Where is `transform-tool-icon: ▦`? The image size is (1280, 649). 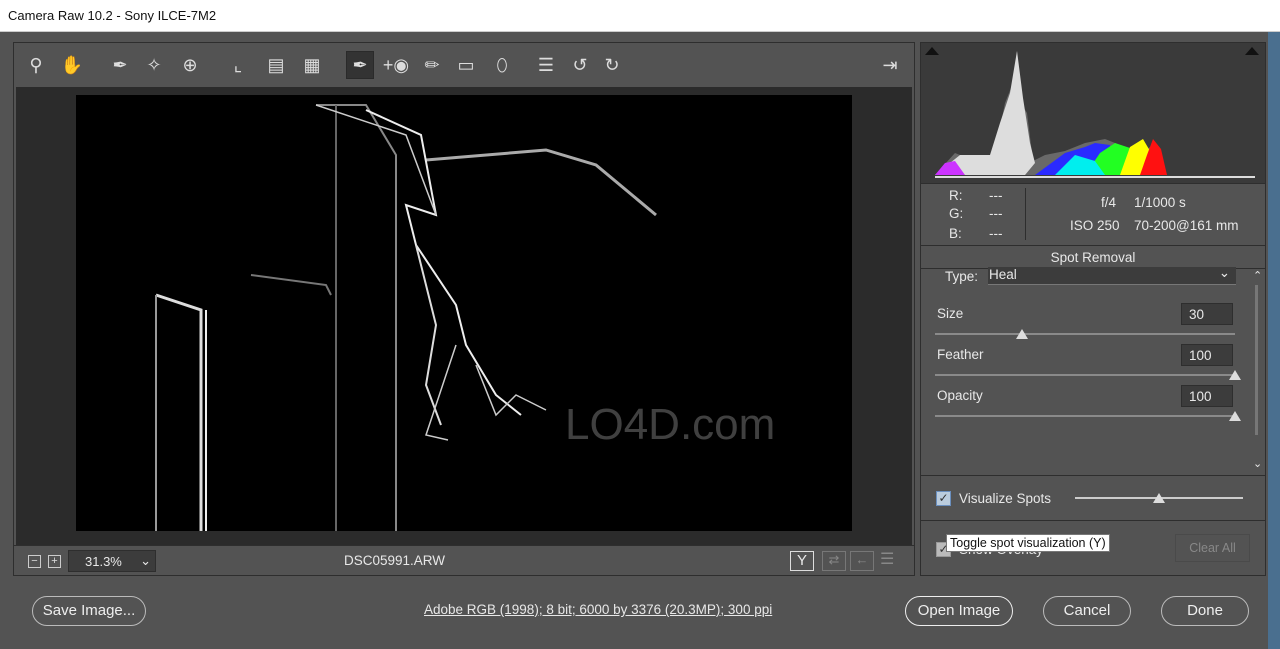
transform-tool-icon: ▦ is located at coordinates (312, 65).